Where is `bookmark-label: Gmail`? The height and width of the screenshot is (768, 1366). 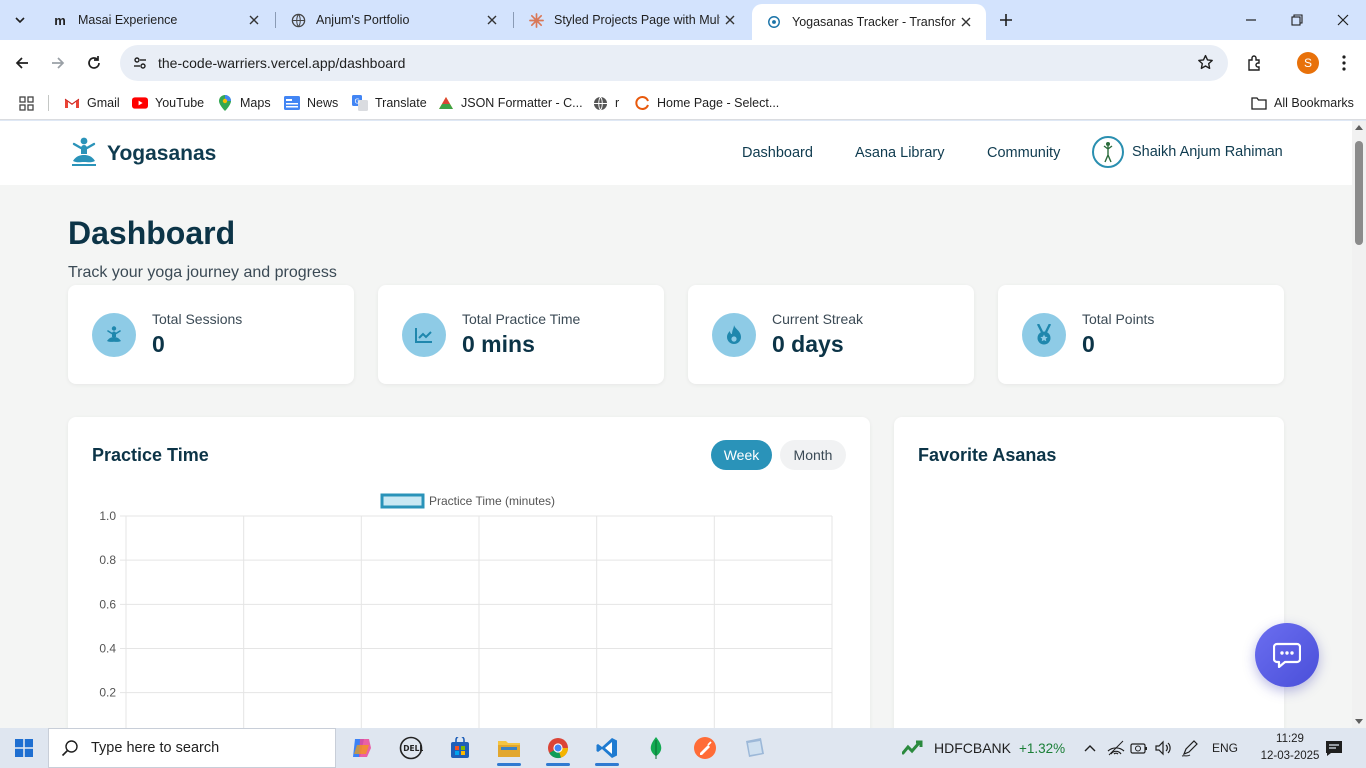 bookmark-label: Gmail is located at coordinates (103, 103).